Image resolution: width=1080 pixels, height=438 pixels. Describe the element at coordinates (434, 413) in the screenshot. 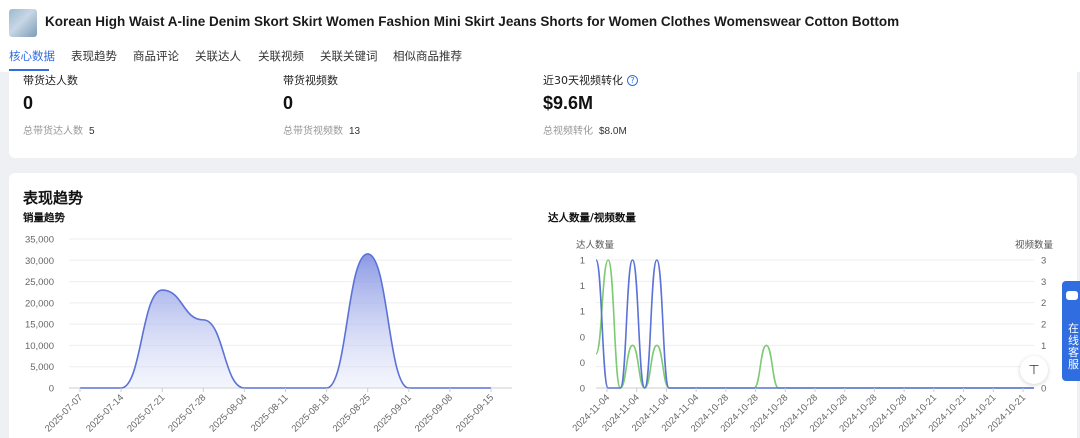

I see `x-tick-label: 2025-09-08` at that location.